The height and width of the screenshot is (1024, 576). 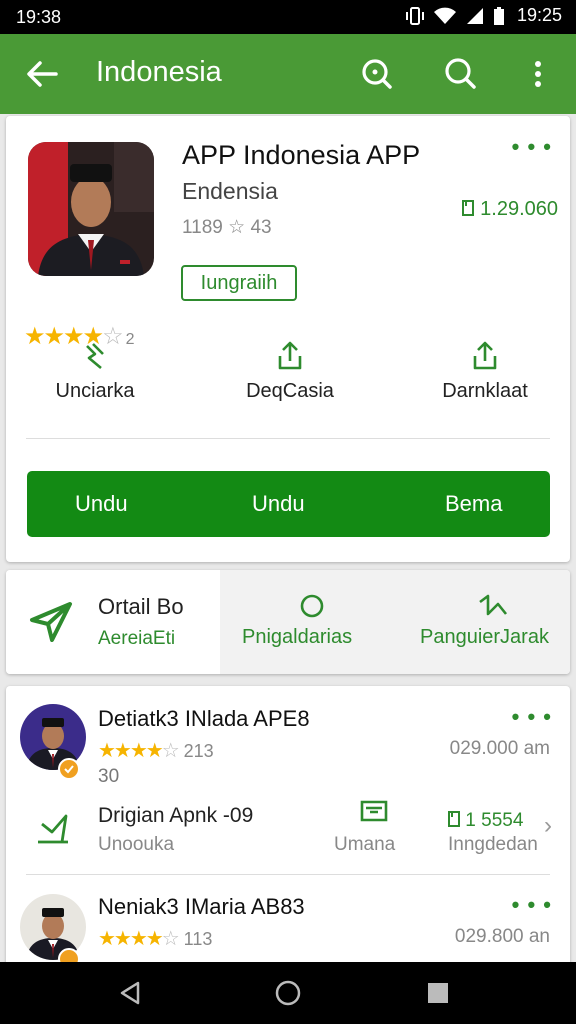 I want to click on app-developer: Endensia, so click(x=230, y=191).